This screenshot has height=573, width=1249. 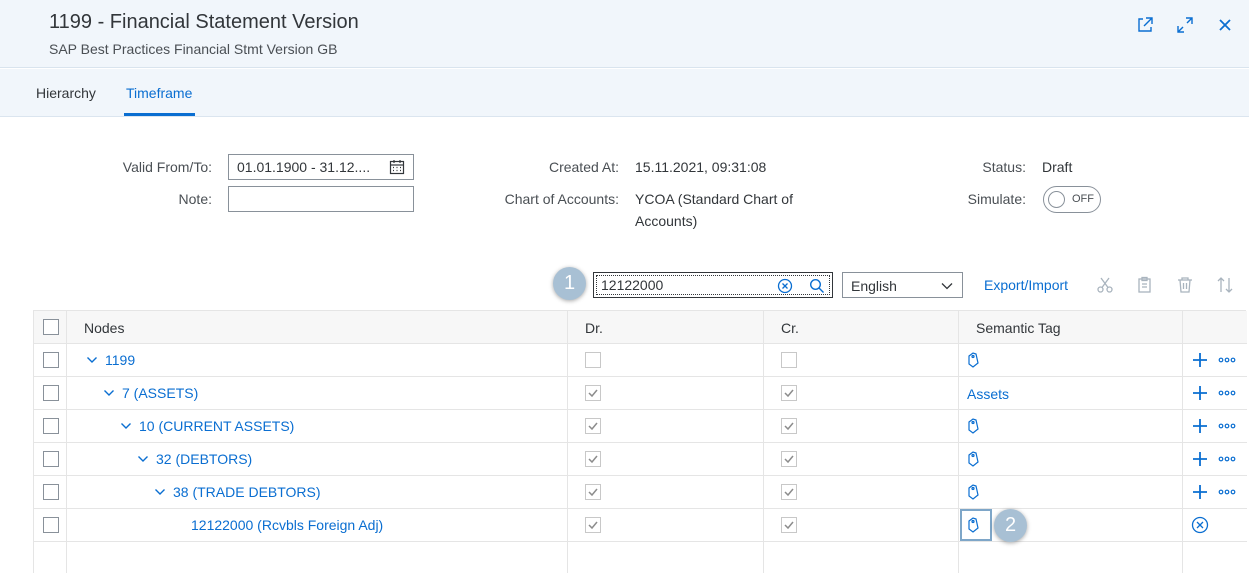 What do you see at coordinates (583, 167) in the screenshot?
I see `created-at-label: Created At:` at bounding box center [583, 167].